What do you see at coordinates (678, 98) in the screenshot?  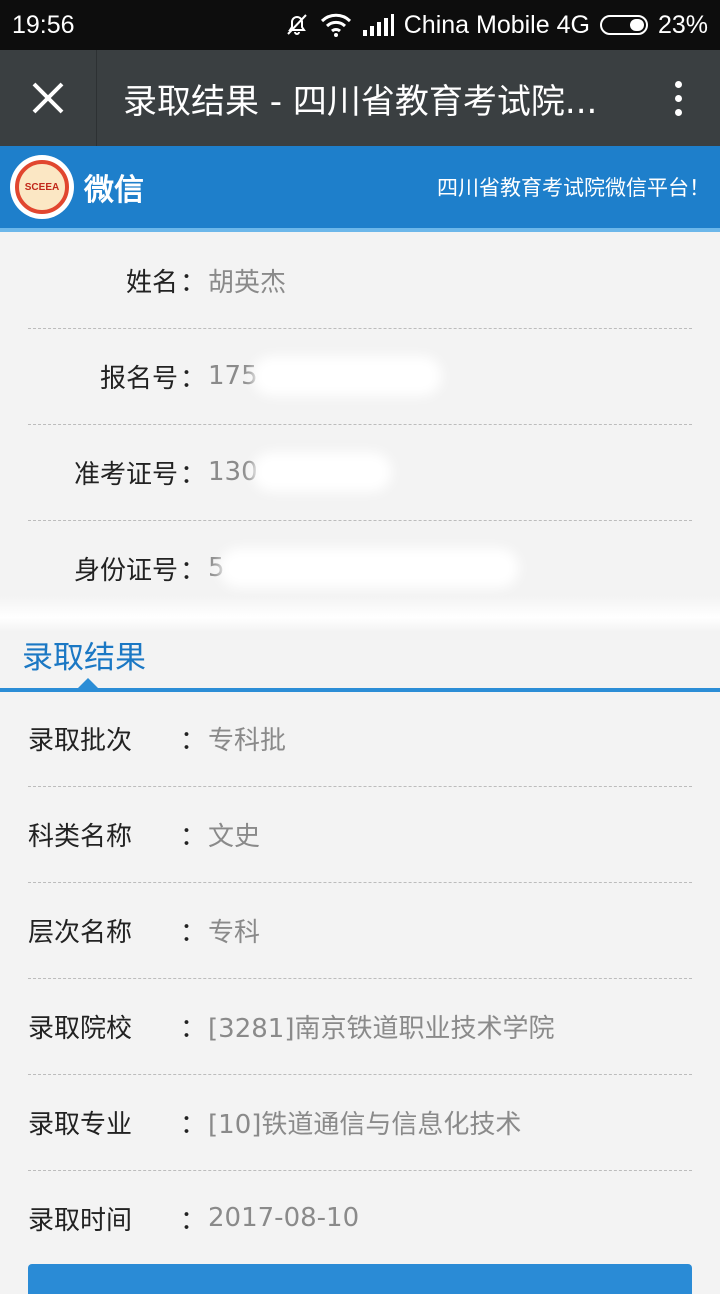 I see `more-vertical-icon` at bounding box center [678, 98].